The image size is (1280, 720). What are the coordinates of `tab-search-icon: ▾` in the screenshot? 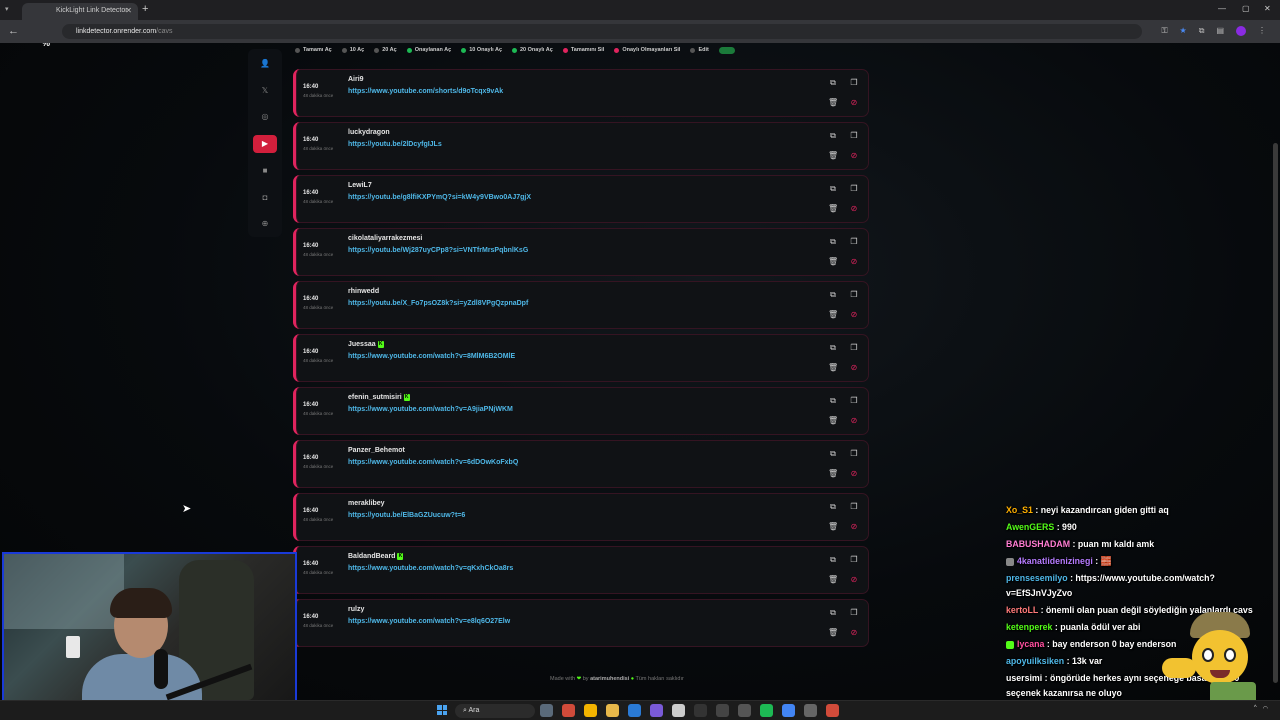 It's located at (7, 9).